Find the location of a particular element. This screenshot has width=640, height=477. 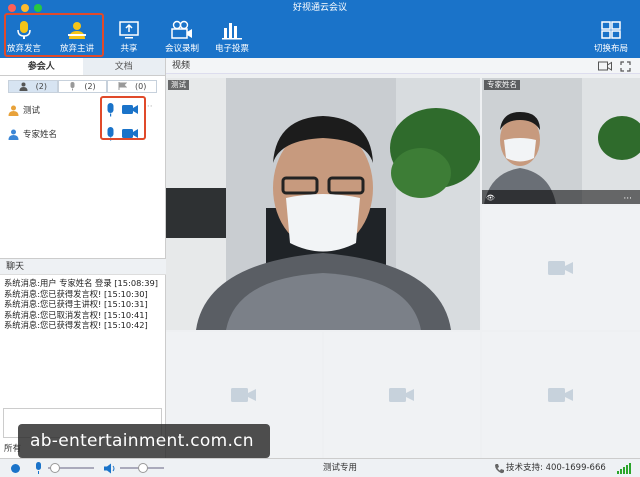

user-icon is located at coordinates (13, 134).